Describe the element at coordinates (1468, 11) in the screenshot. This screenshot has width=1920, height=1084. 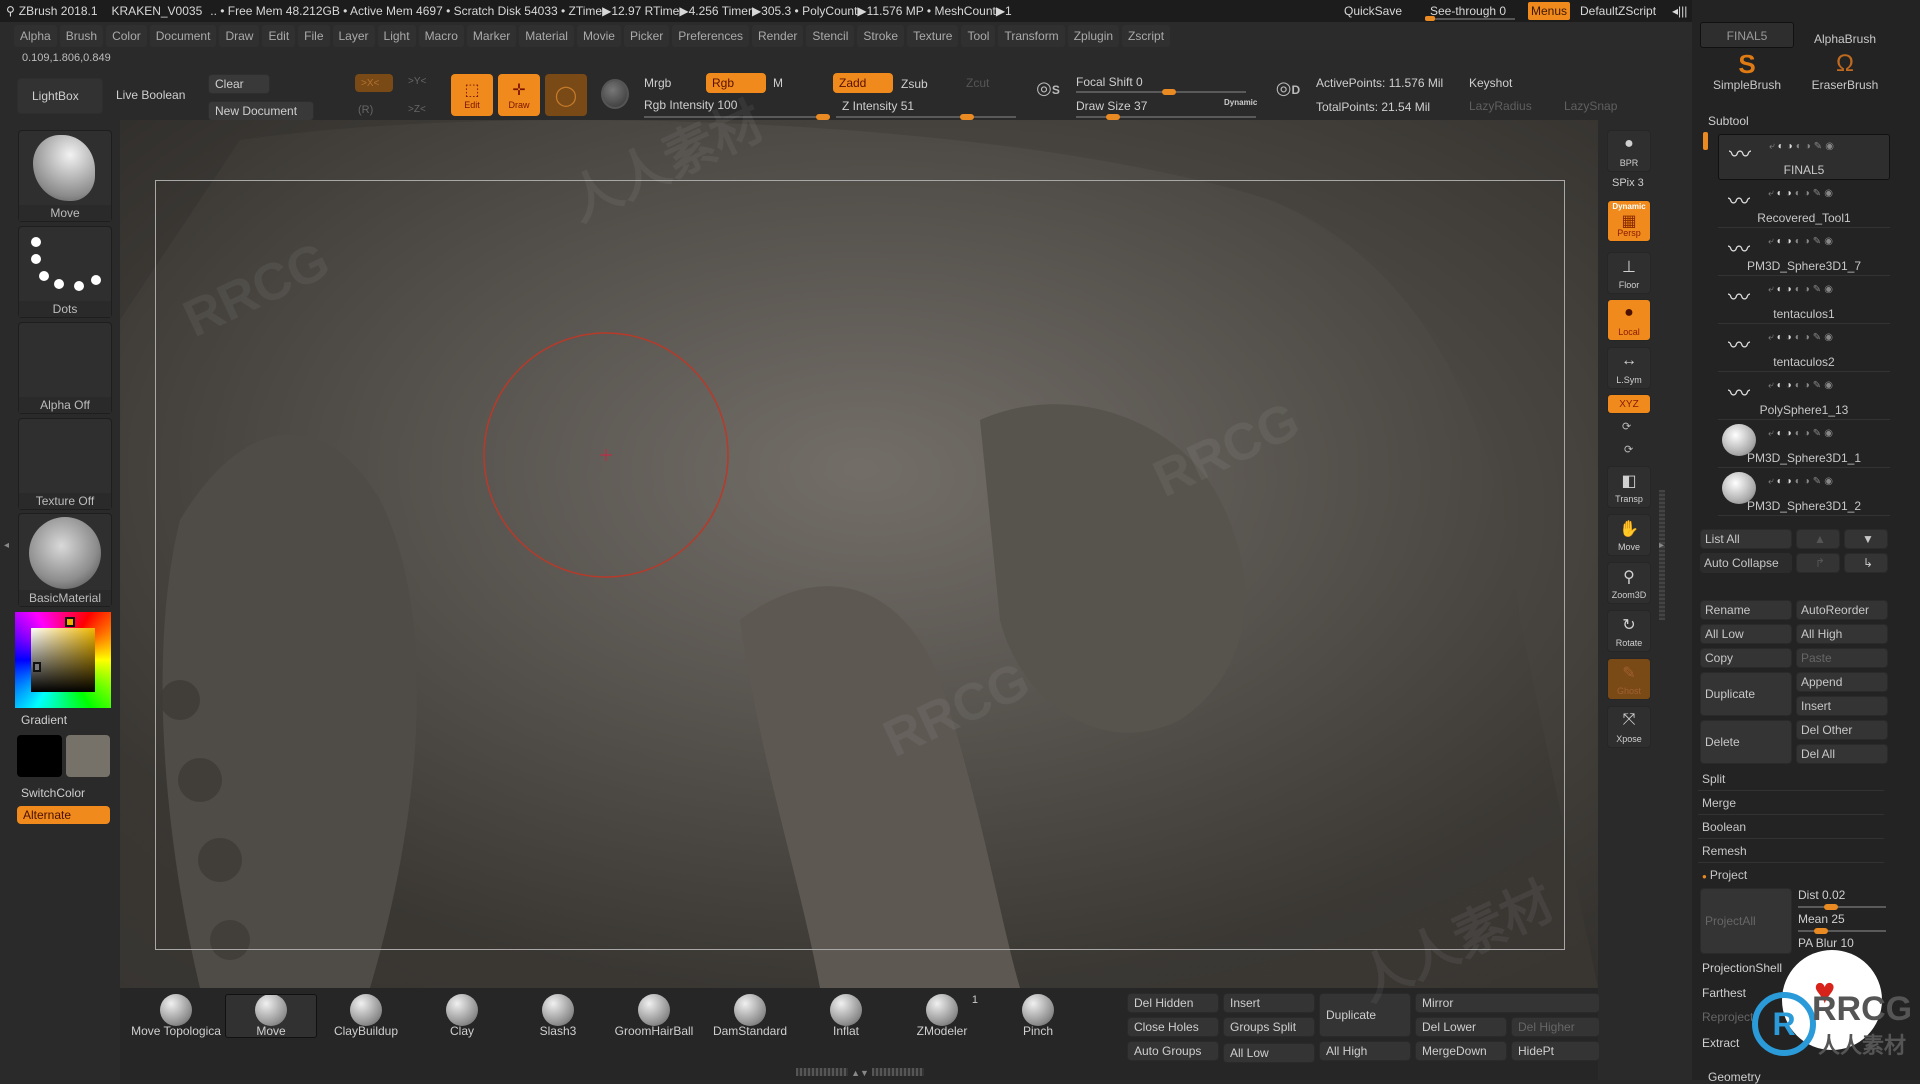
I see `see-through-slider: See-through 0` at that location.